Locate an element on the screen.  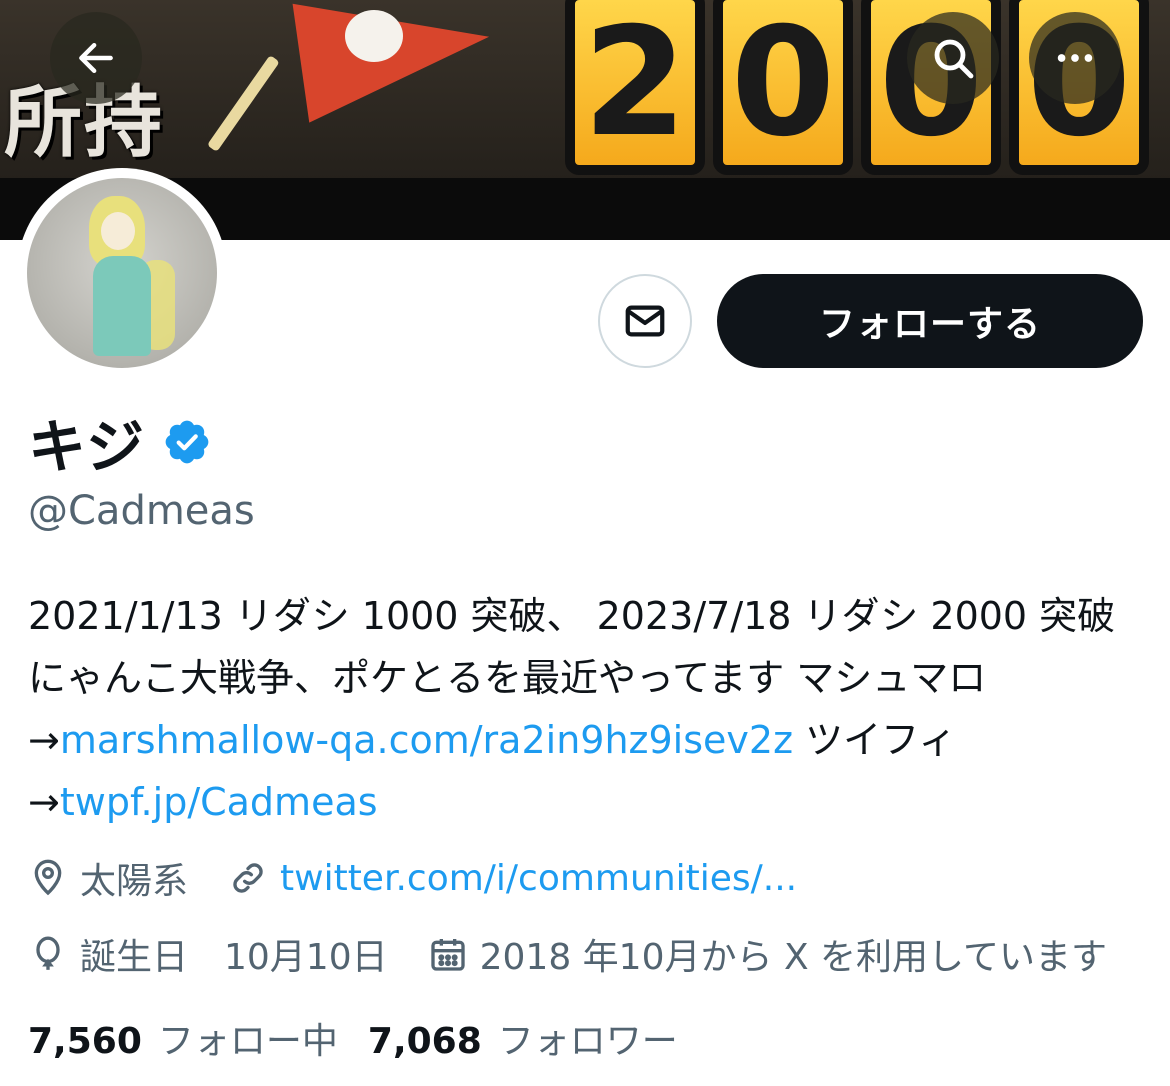
message-button is located at coordinates (645, 321).